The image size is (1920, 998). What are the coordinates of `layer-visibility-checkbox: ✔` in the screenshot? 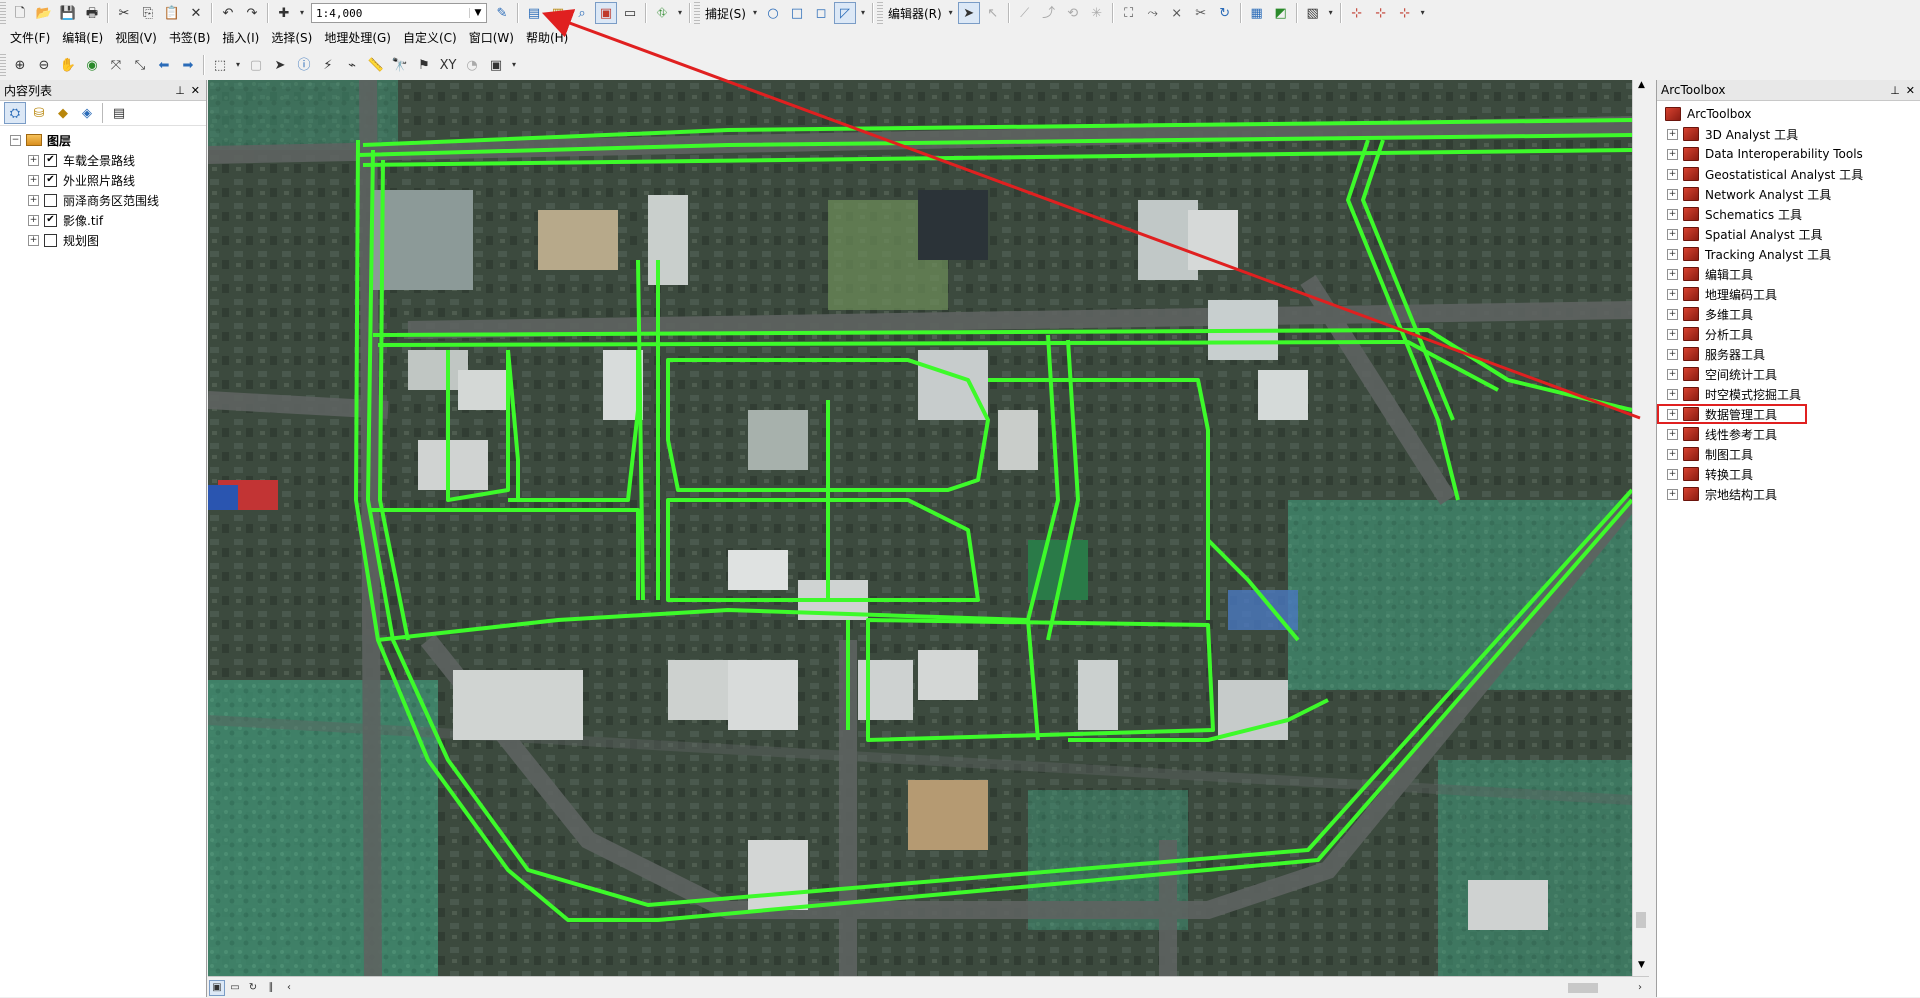 It's located at (50, 160).